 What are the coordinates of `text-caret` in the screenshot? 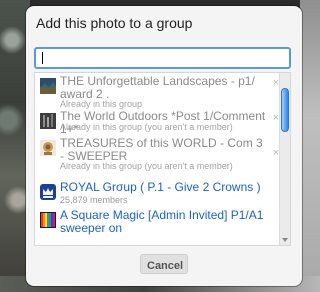 It's located at (42, 58).